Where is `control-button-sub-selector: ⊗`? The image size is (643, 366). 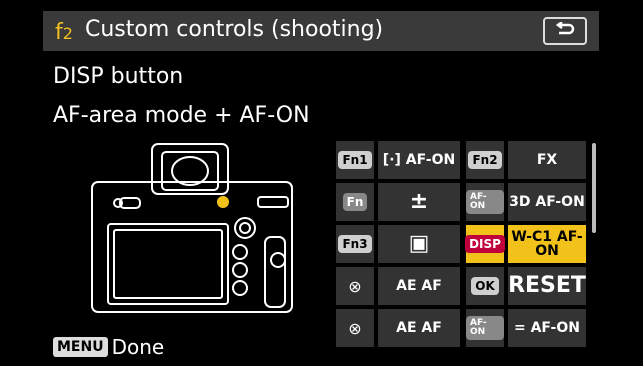 control-button-sub-selector: ⊗ is located at coordinates (355, 286).